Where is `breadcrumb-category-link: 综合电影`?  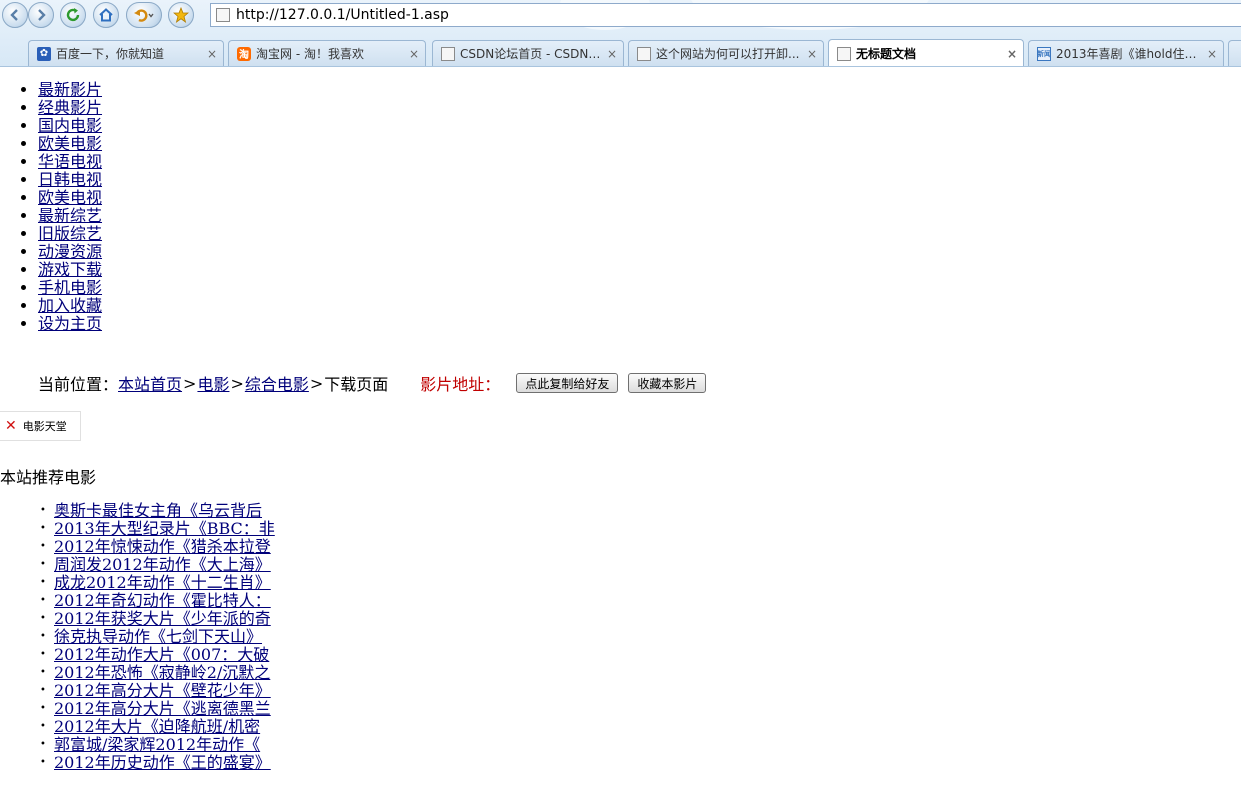
breadcrumb-category-link: 综合电影 is located at coordinates (277, 383).